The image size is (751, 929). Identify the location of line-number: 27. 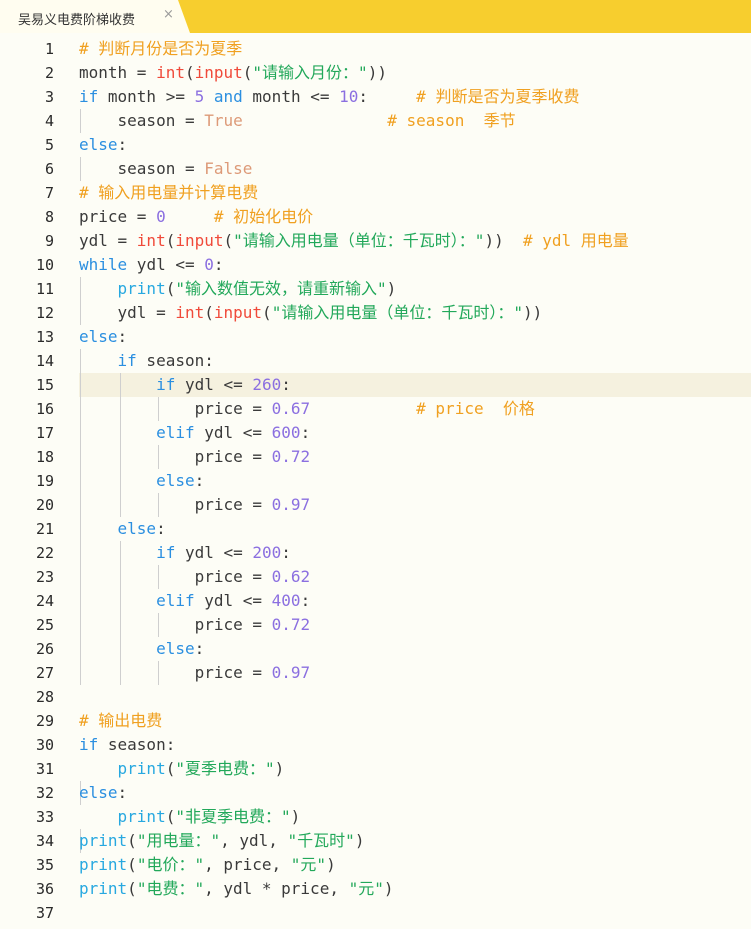
(44, 673).